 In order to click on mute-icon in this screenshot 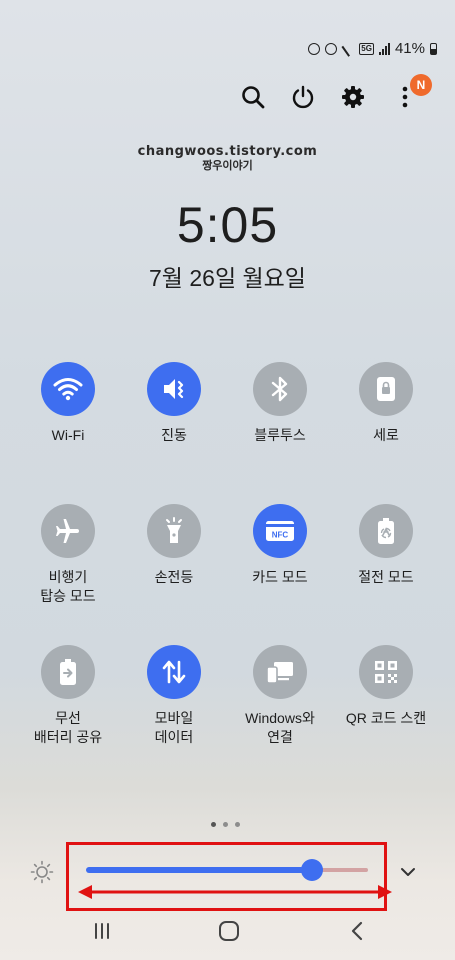, I will do `click(348, 49)`.